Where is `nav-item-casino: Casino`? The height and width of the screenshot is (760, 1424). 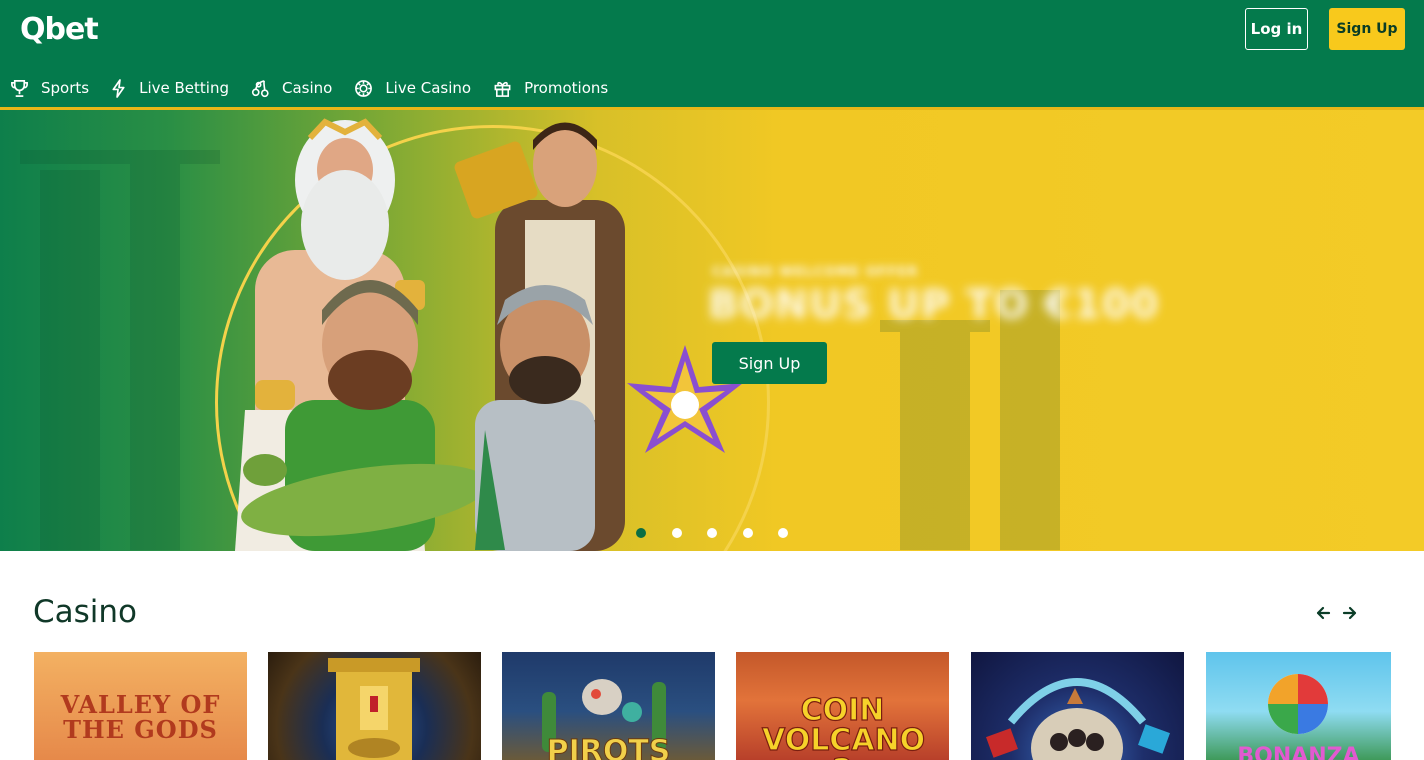
nav-item-casino: Casino is located at coordinates (291, 88).